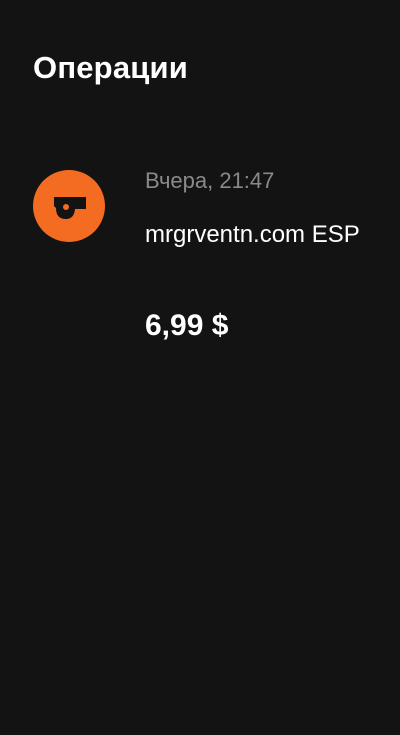  Describe the element at coordinates (252, 234) in the screenshot. I see `operation-merchant: mrgrventn.com ESP` at that location.